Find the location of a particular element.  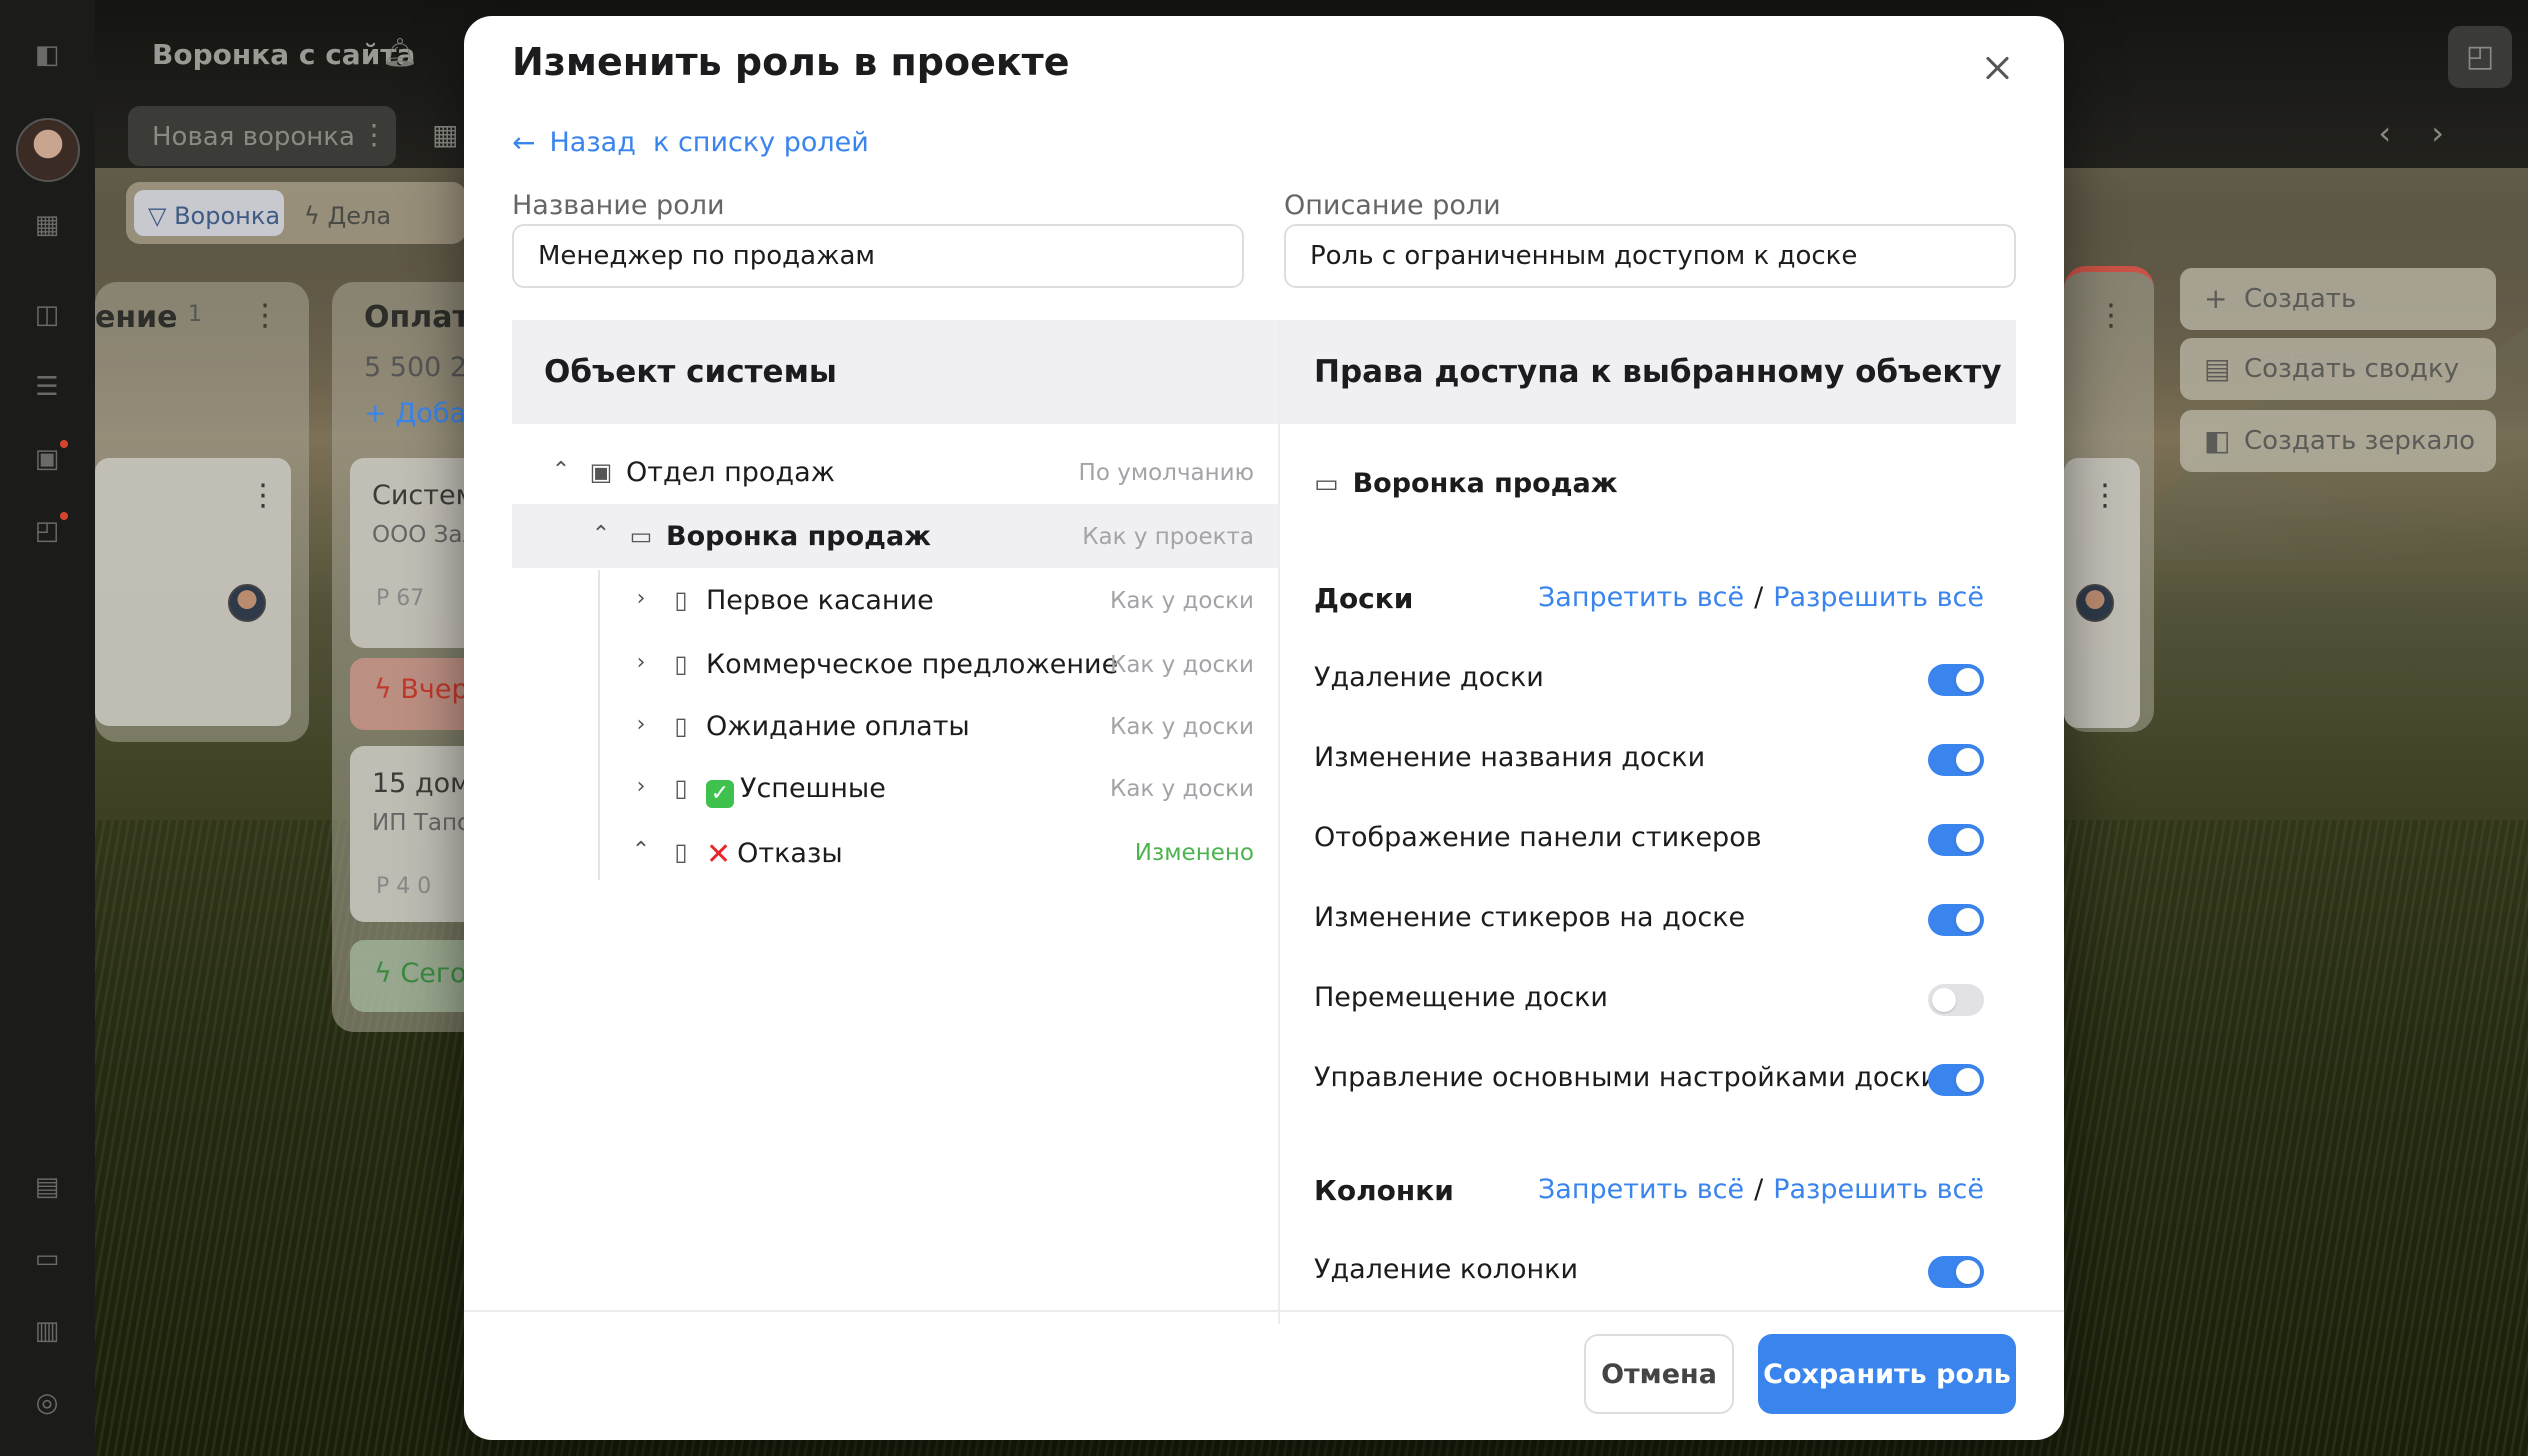

document-icon: ▤ is located at coordinates (2217, 368).